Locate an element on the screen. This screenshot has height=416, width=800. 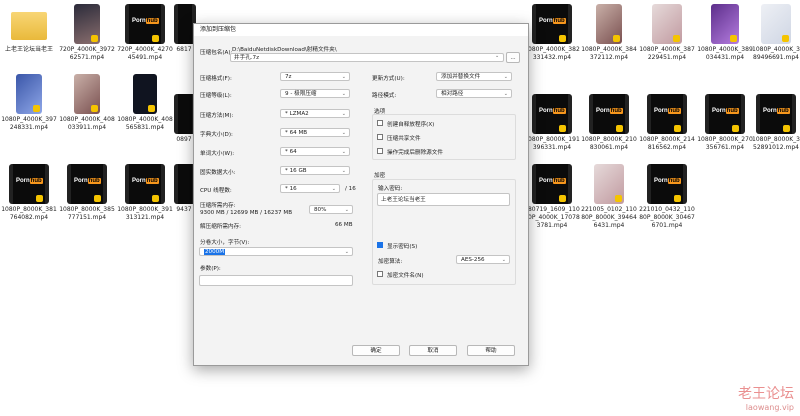
desktop-file: 9437 is located at coordinates (185, 189).